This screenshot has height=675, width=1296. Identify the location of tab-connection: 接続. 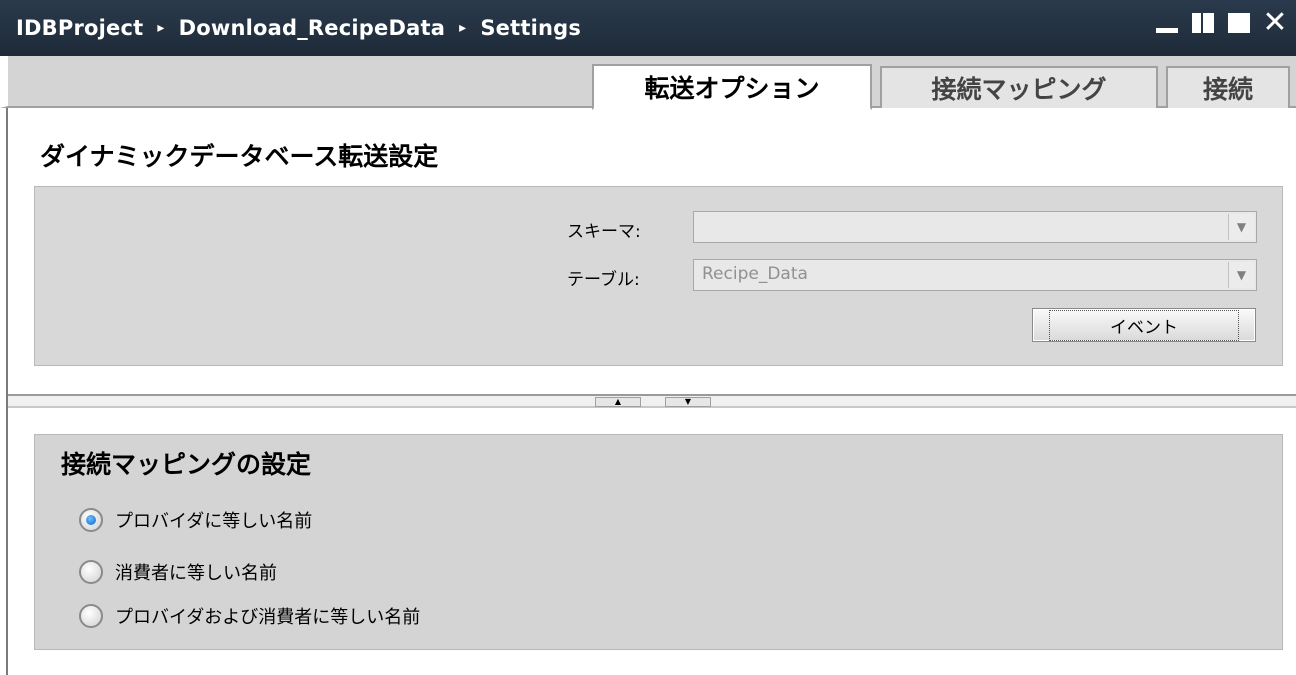
(1228, 87).